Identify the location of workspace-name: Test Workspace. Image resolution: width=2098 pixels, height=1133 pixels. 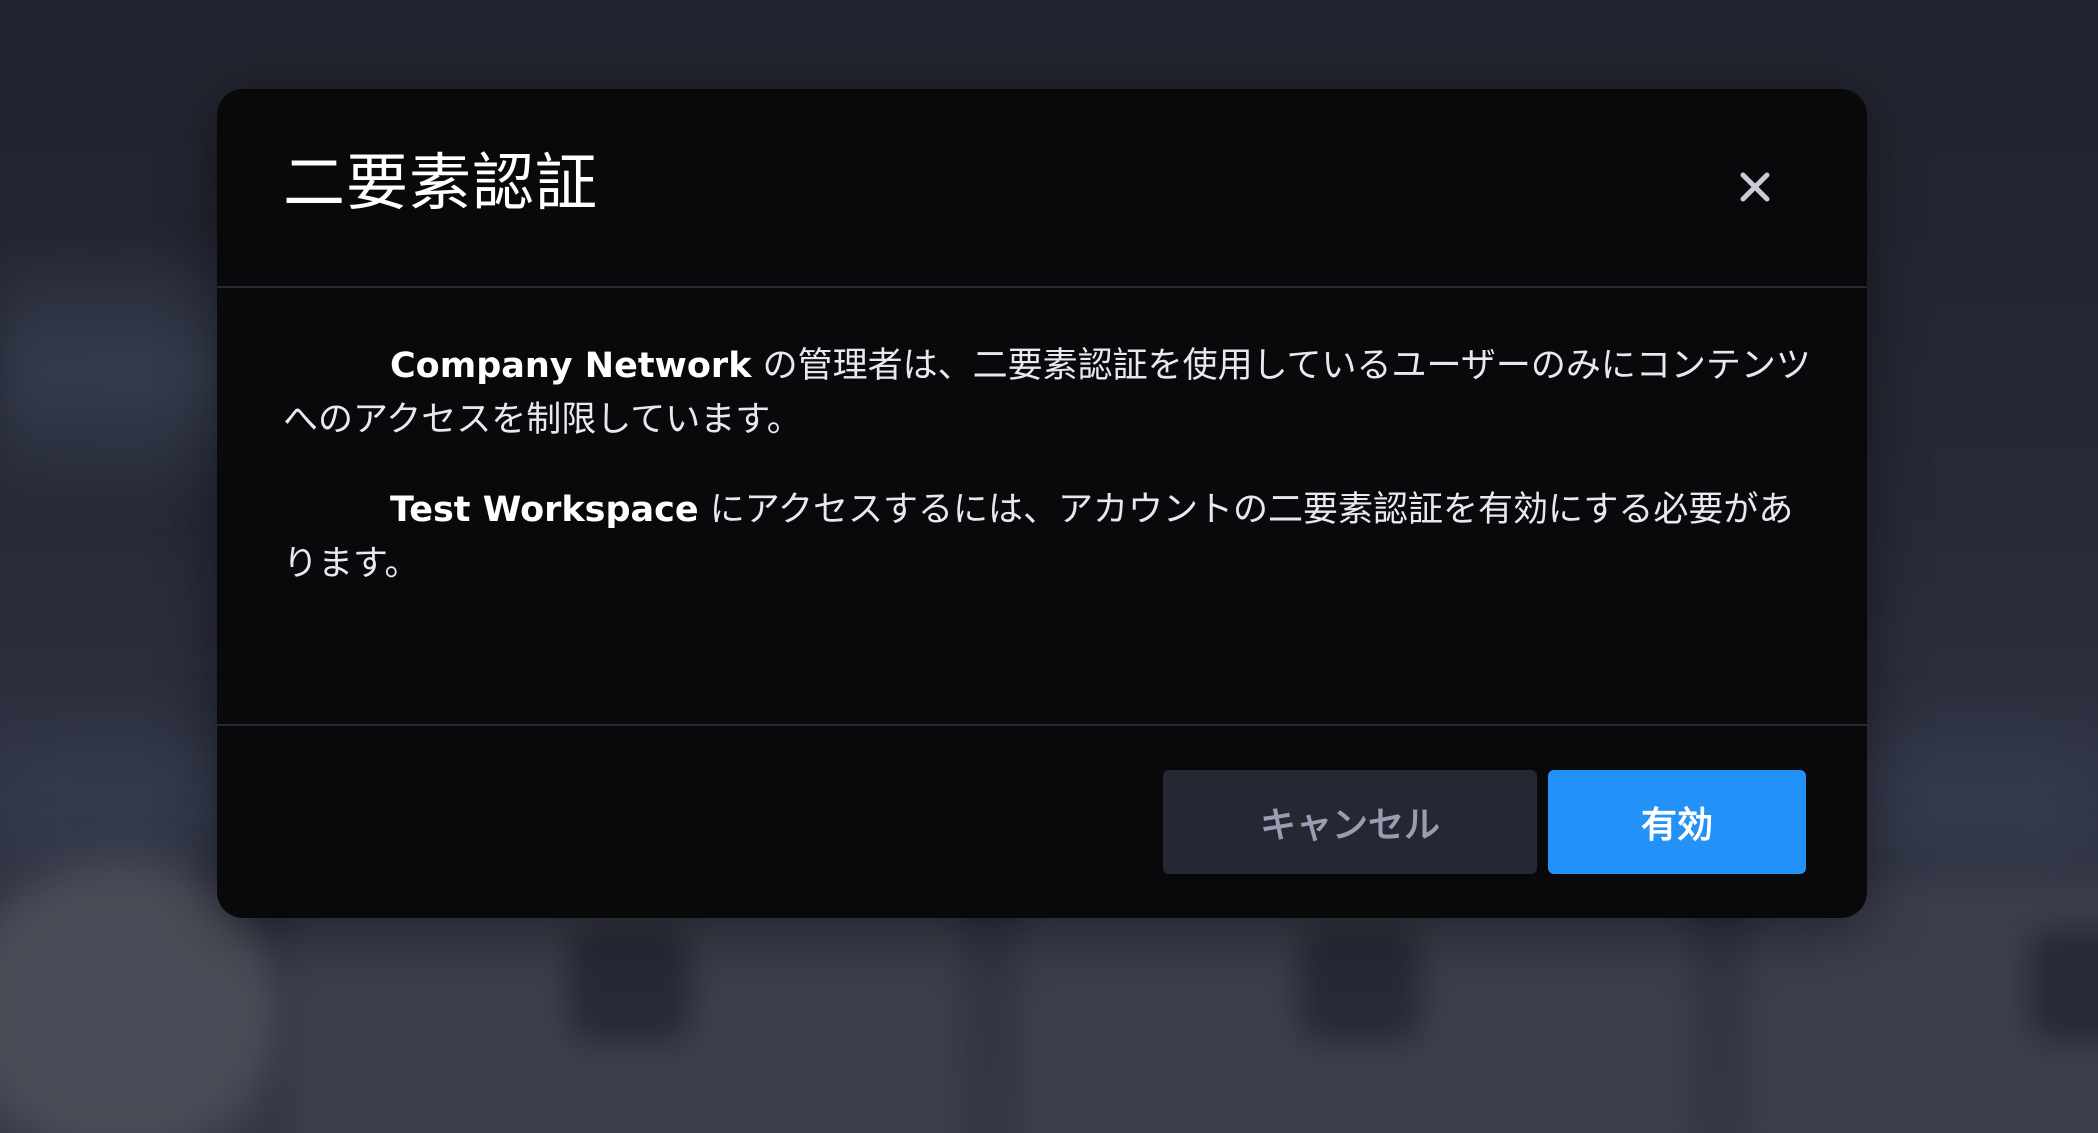
(544, 510).